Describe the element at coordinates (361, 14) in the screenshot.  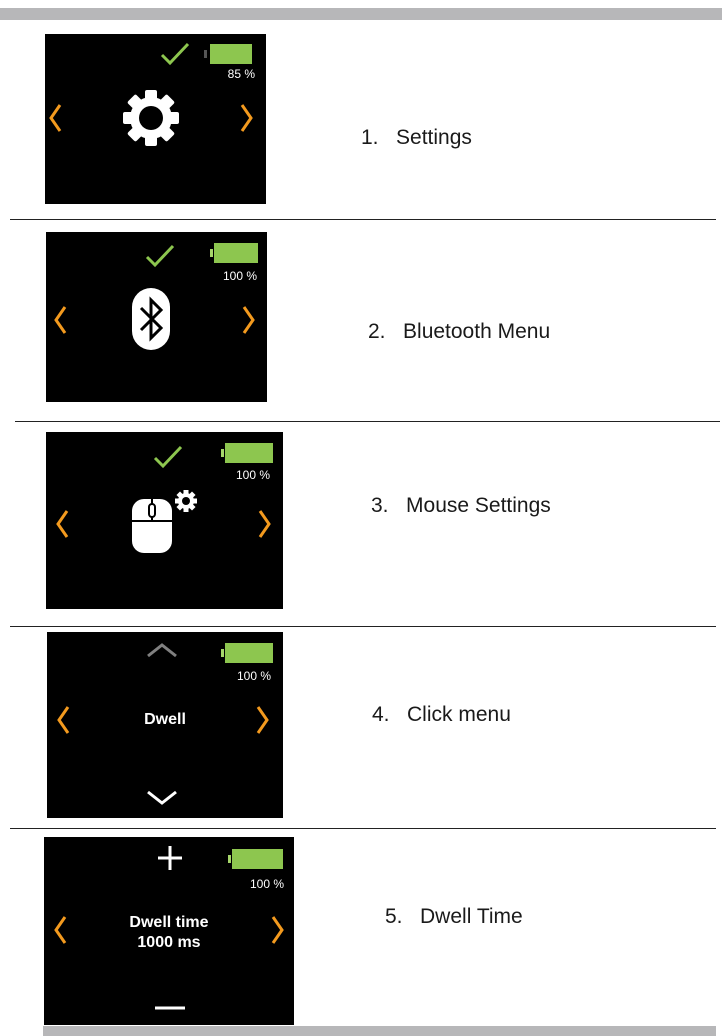
I see `top-rule` at that location.